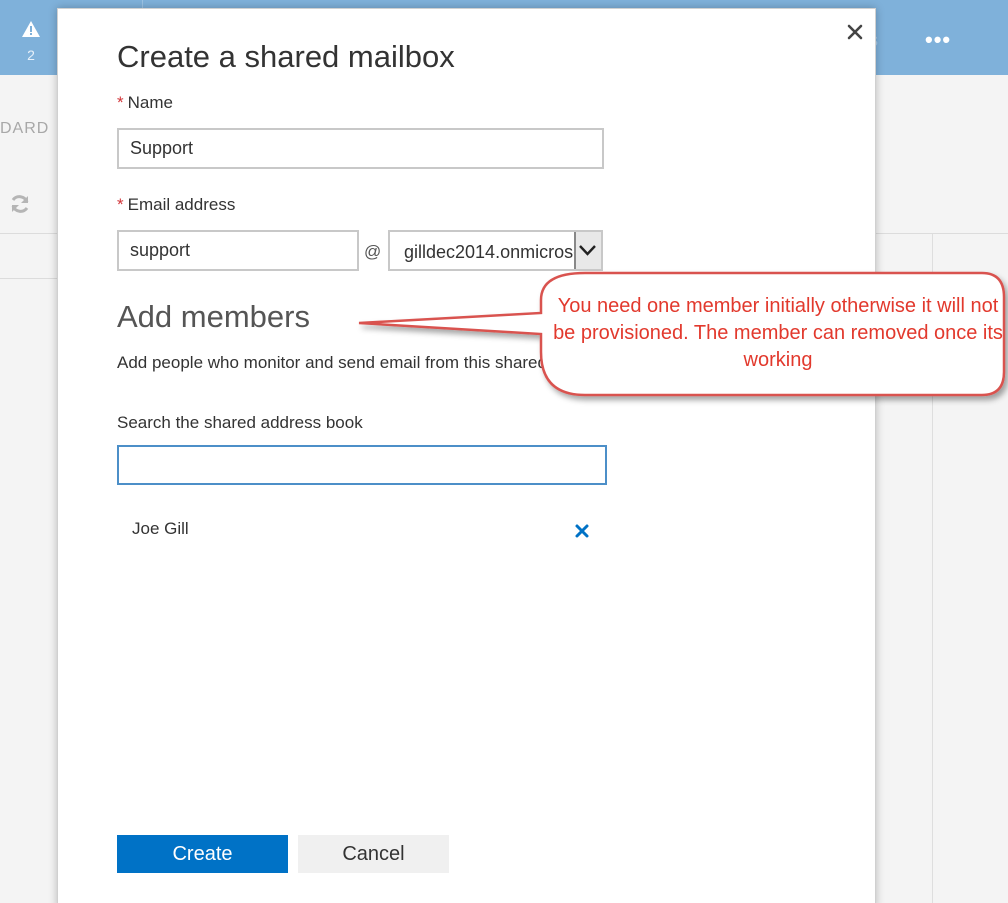 This screenshot has height=903, width=1008. What do you see at coordinates (150, 102) in the screenshot?
I see `name-label-text: Name` at bounding box center [150, 102].